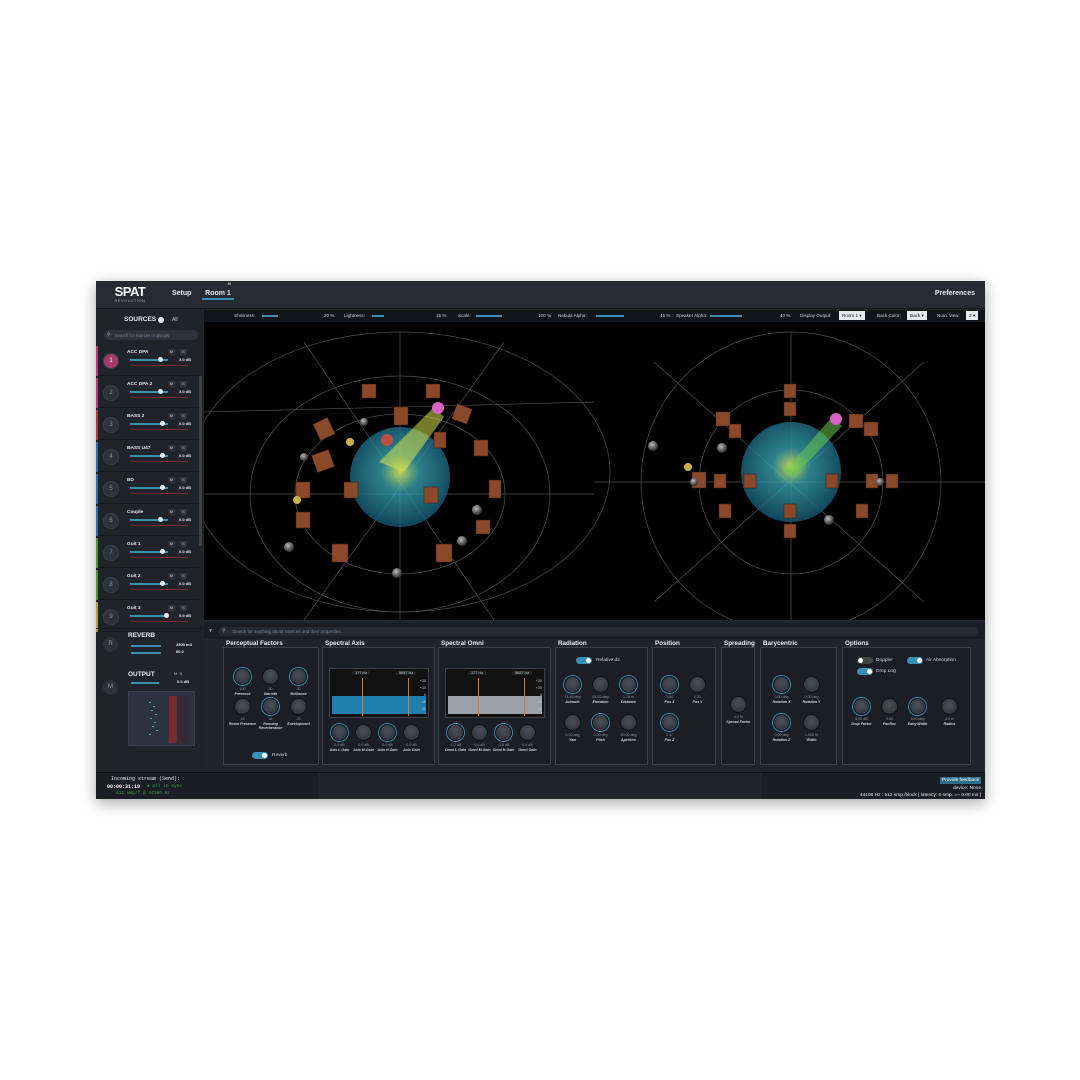 The image size is (1080, 1080). Describe the element at coordinates (111, 553) in the screenshot. I see `source-number-badge: 7` at that location.